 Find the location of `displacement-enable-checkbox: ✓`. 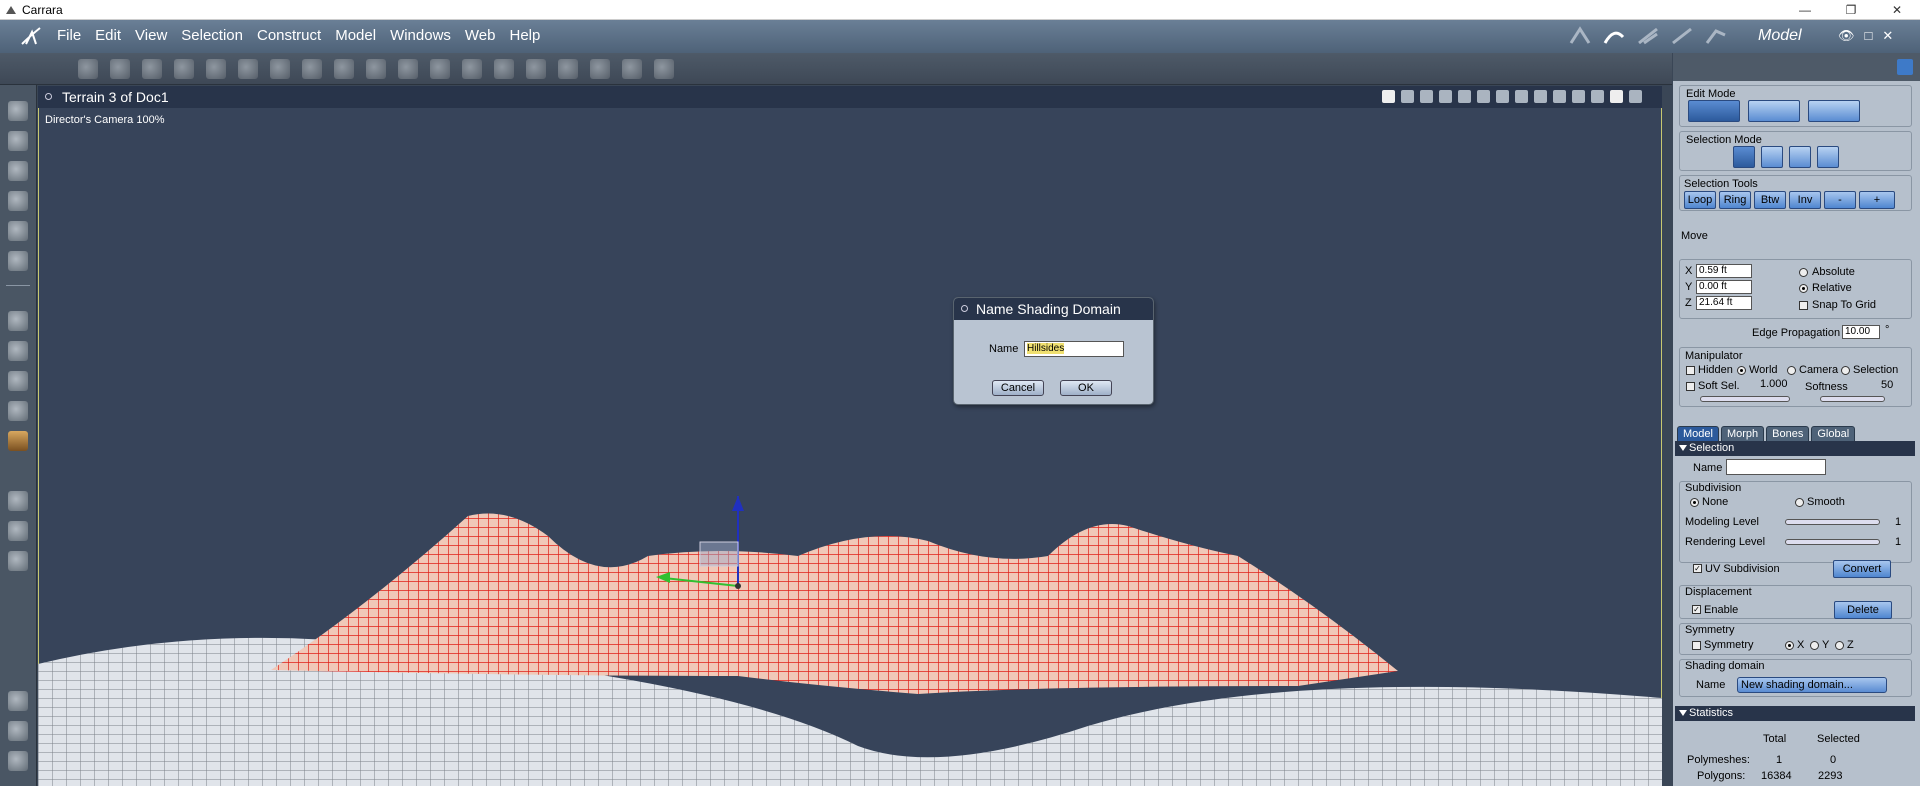

displacement-enable-checkbox: ✓ is located at coordinates (1696, 609).